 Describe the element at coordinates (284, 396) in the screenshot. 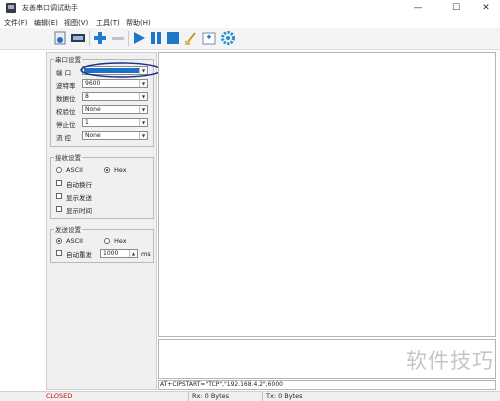

I see `tx-count: Tx: 0 Bytes` at that location.